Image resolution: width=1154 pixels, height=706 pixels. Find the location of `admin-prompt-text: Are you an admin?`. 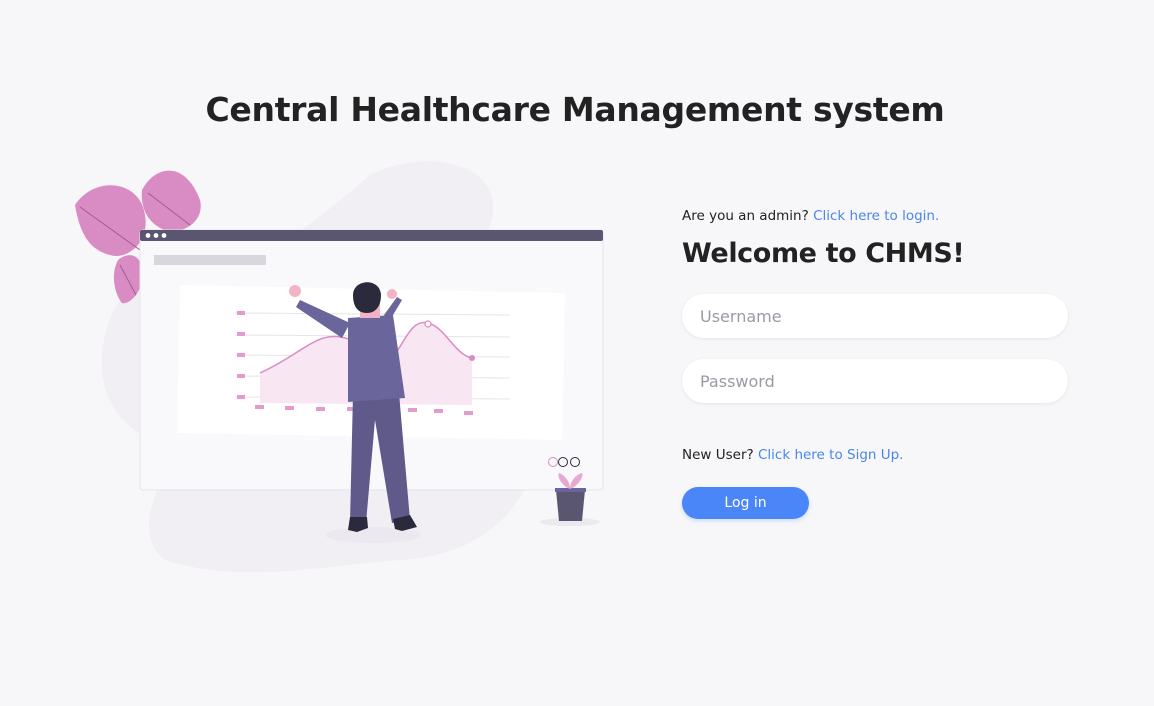

admin-prompt-text: Are you an admin? is located at coordinates (745, 216).